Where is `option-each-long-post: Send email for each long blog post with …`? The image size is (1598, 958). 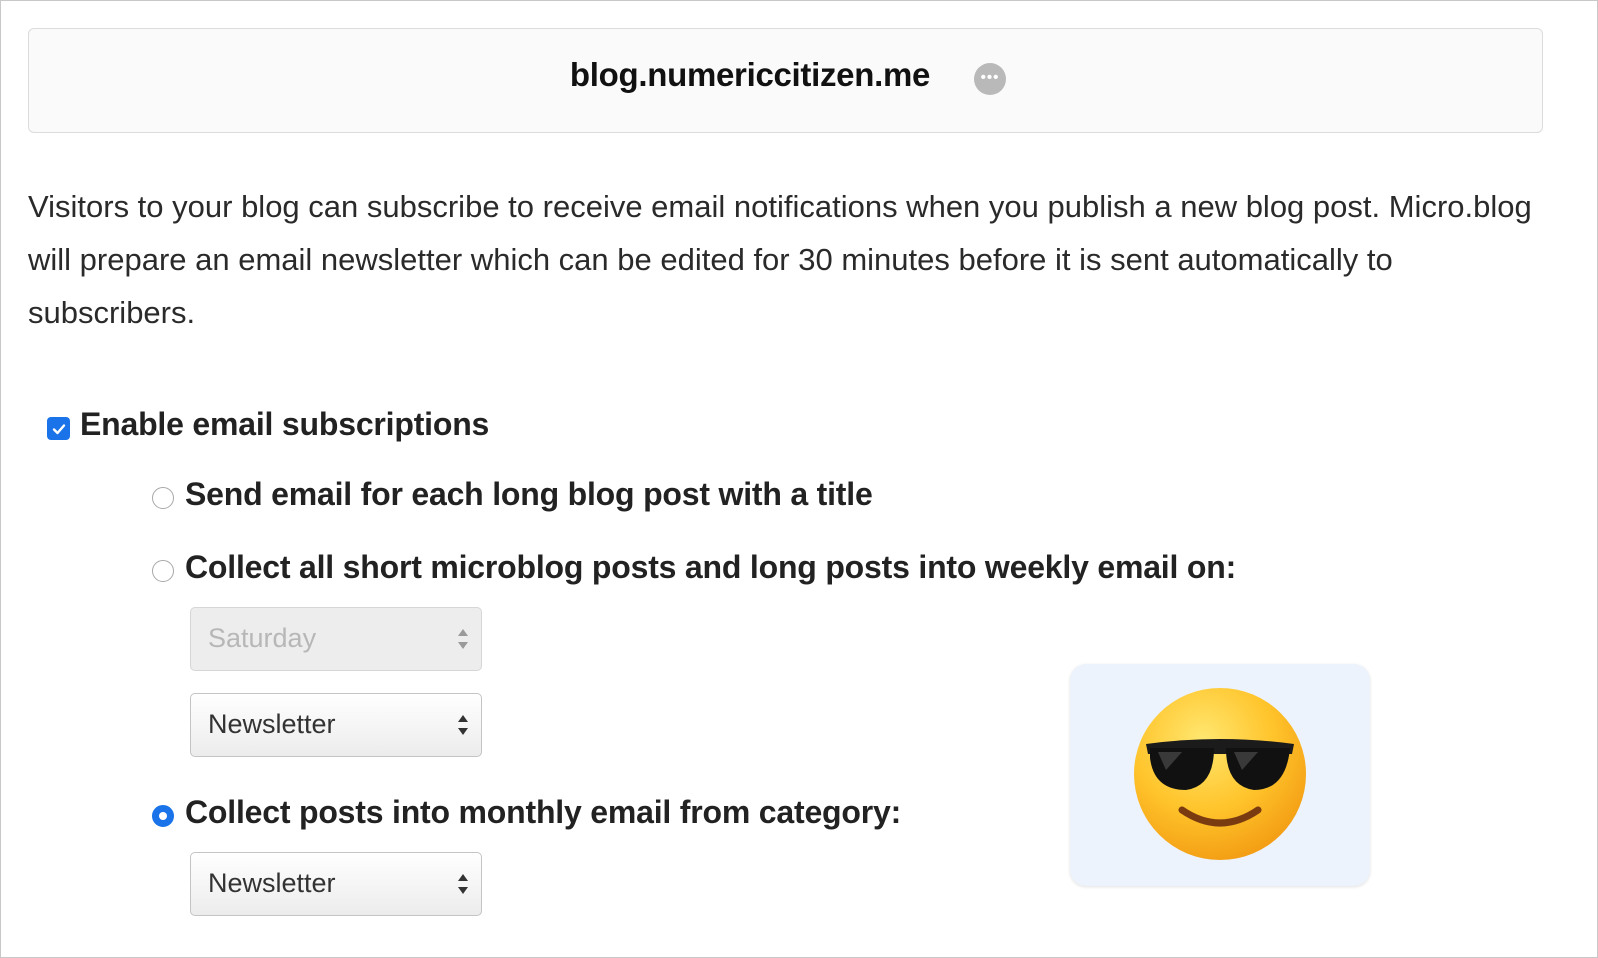 option-each-long-post: Send email for each long blog post with … is located at coordinates (512, 494).